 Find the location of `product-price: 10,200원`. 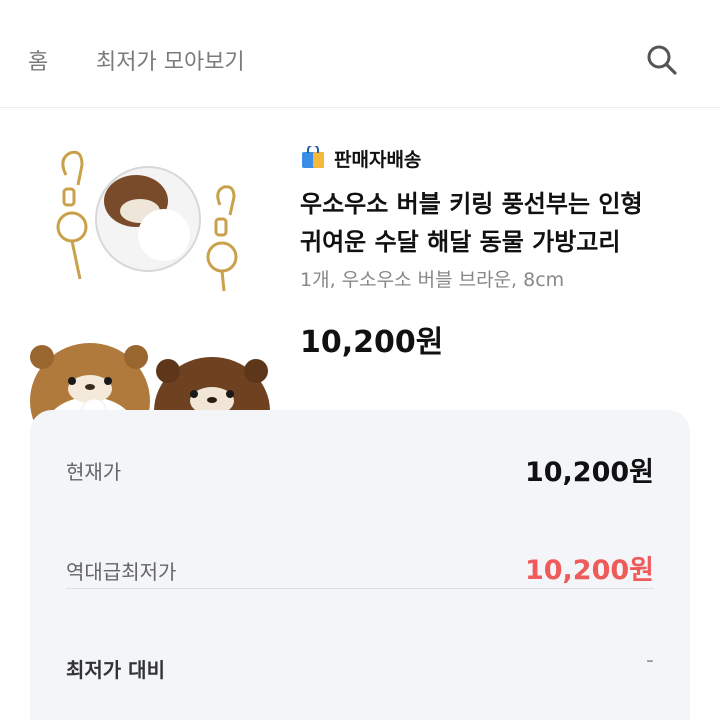

product-price: 10,200원 is located at coordinates (372, 342).